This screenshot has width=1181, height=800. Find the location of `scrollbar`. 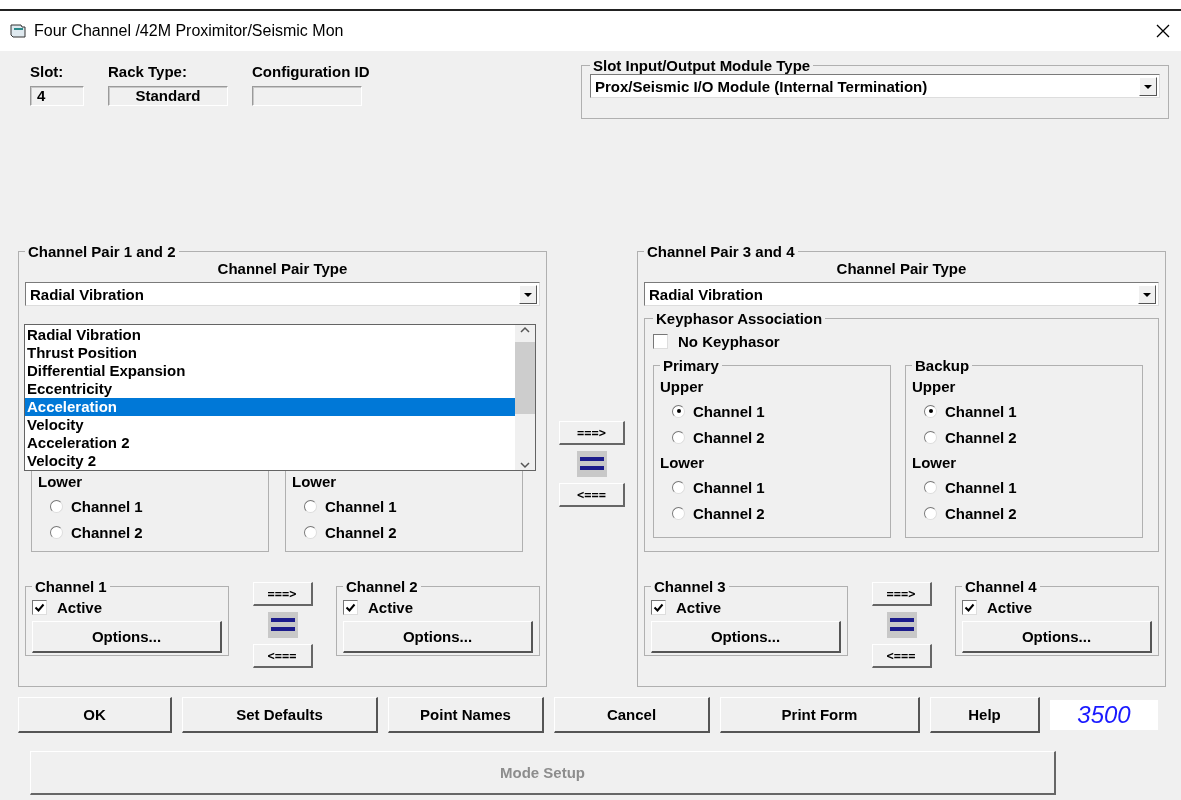

scrollbar is located at coordinates (525, 397).